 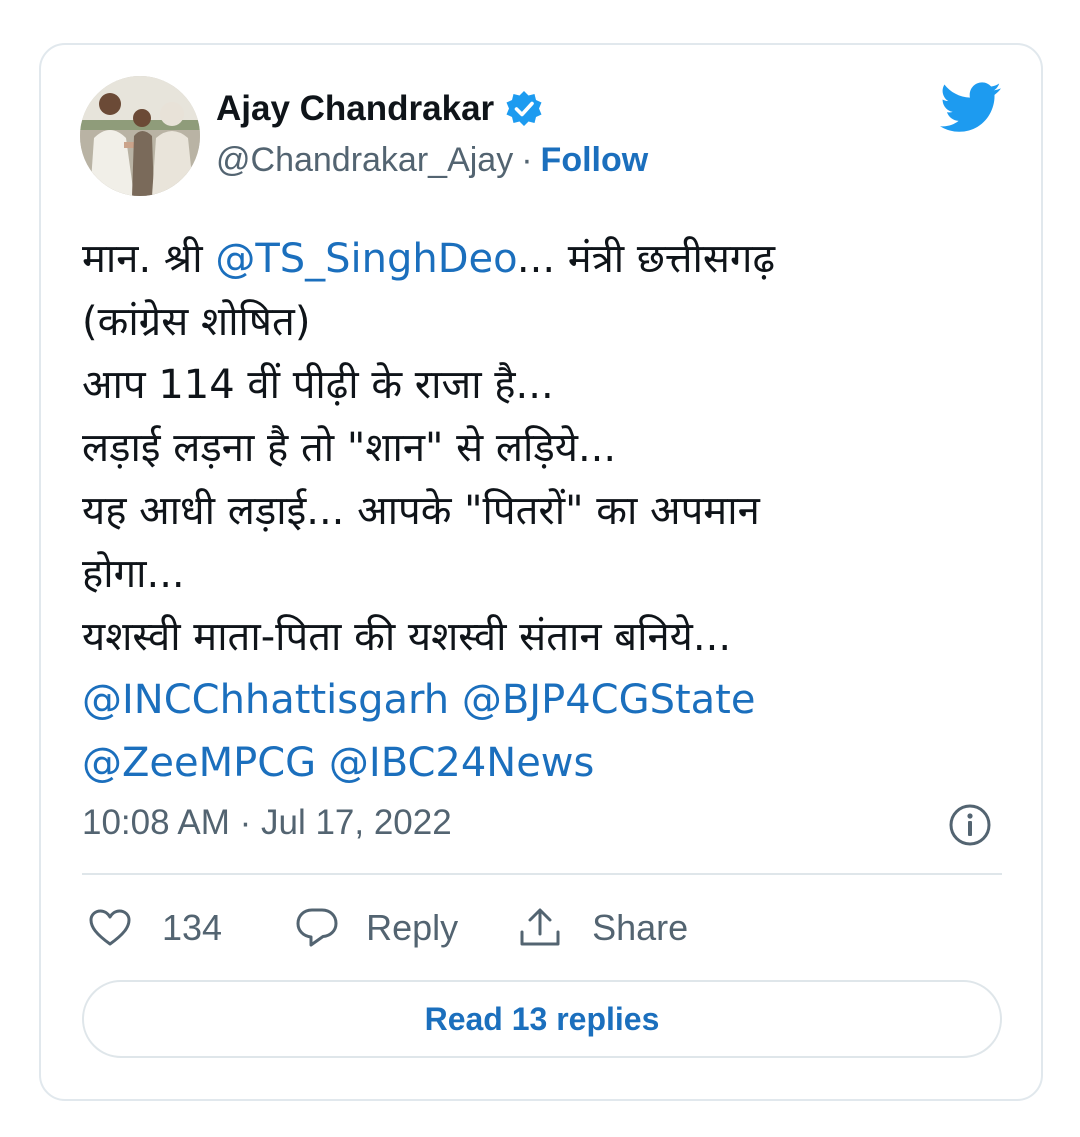 I want to click on mention-link: @ZeeMPCG, so click(x=199, y=763).